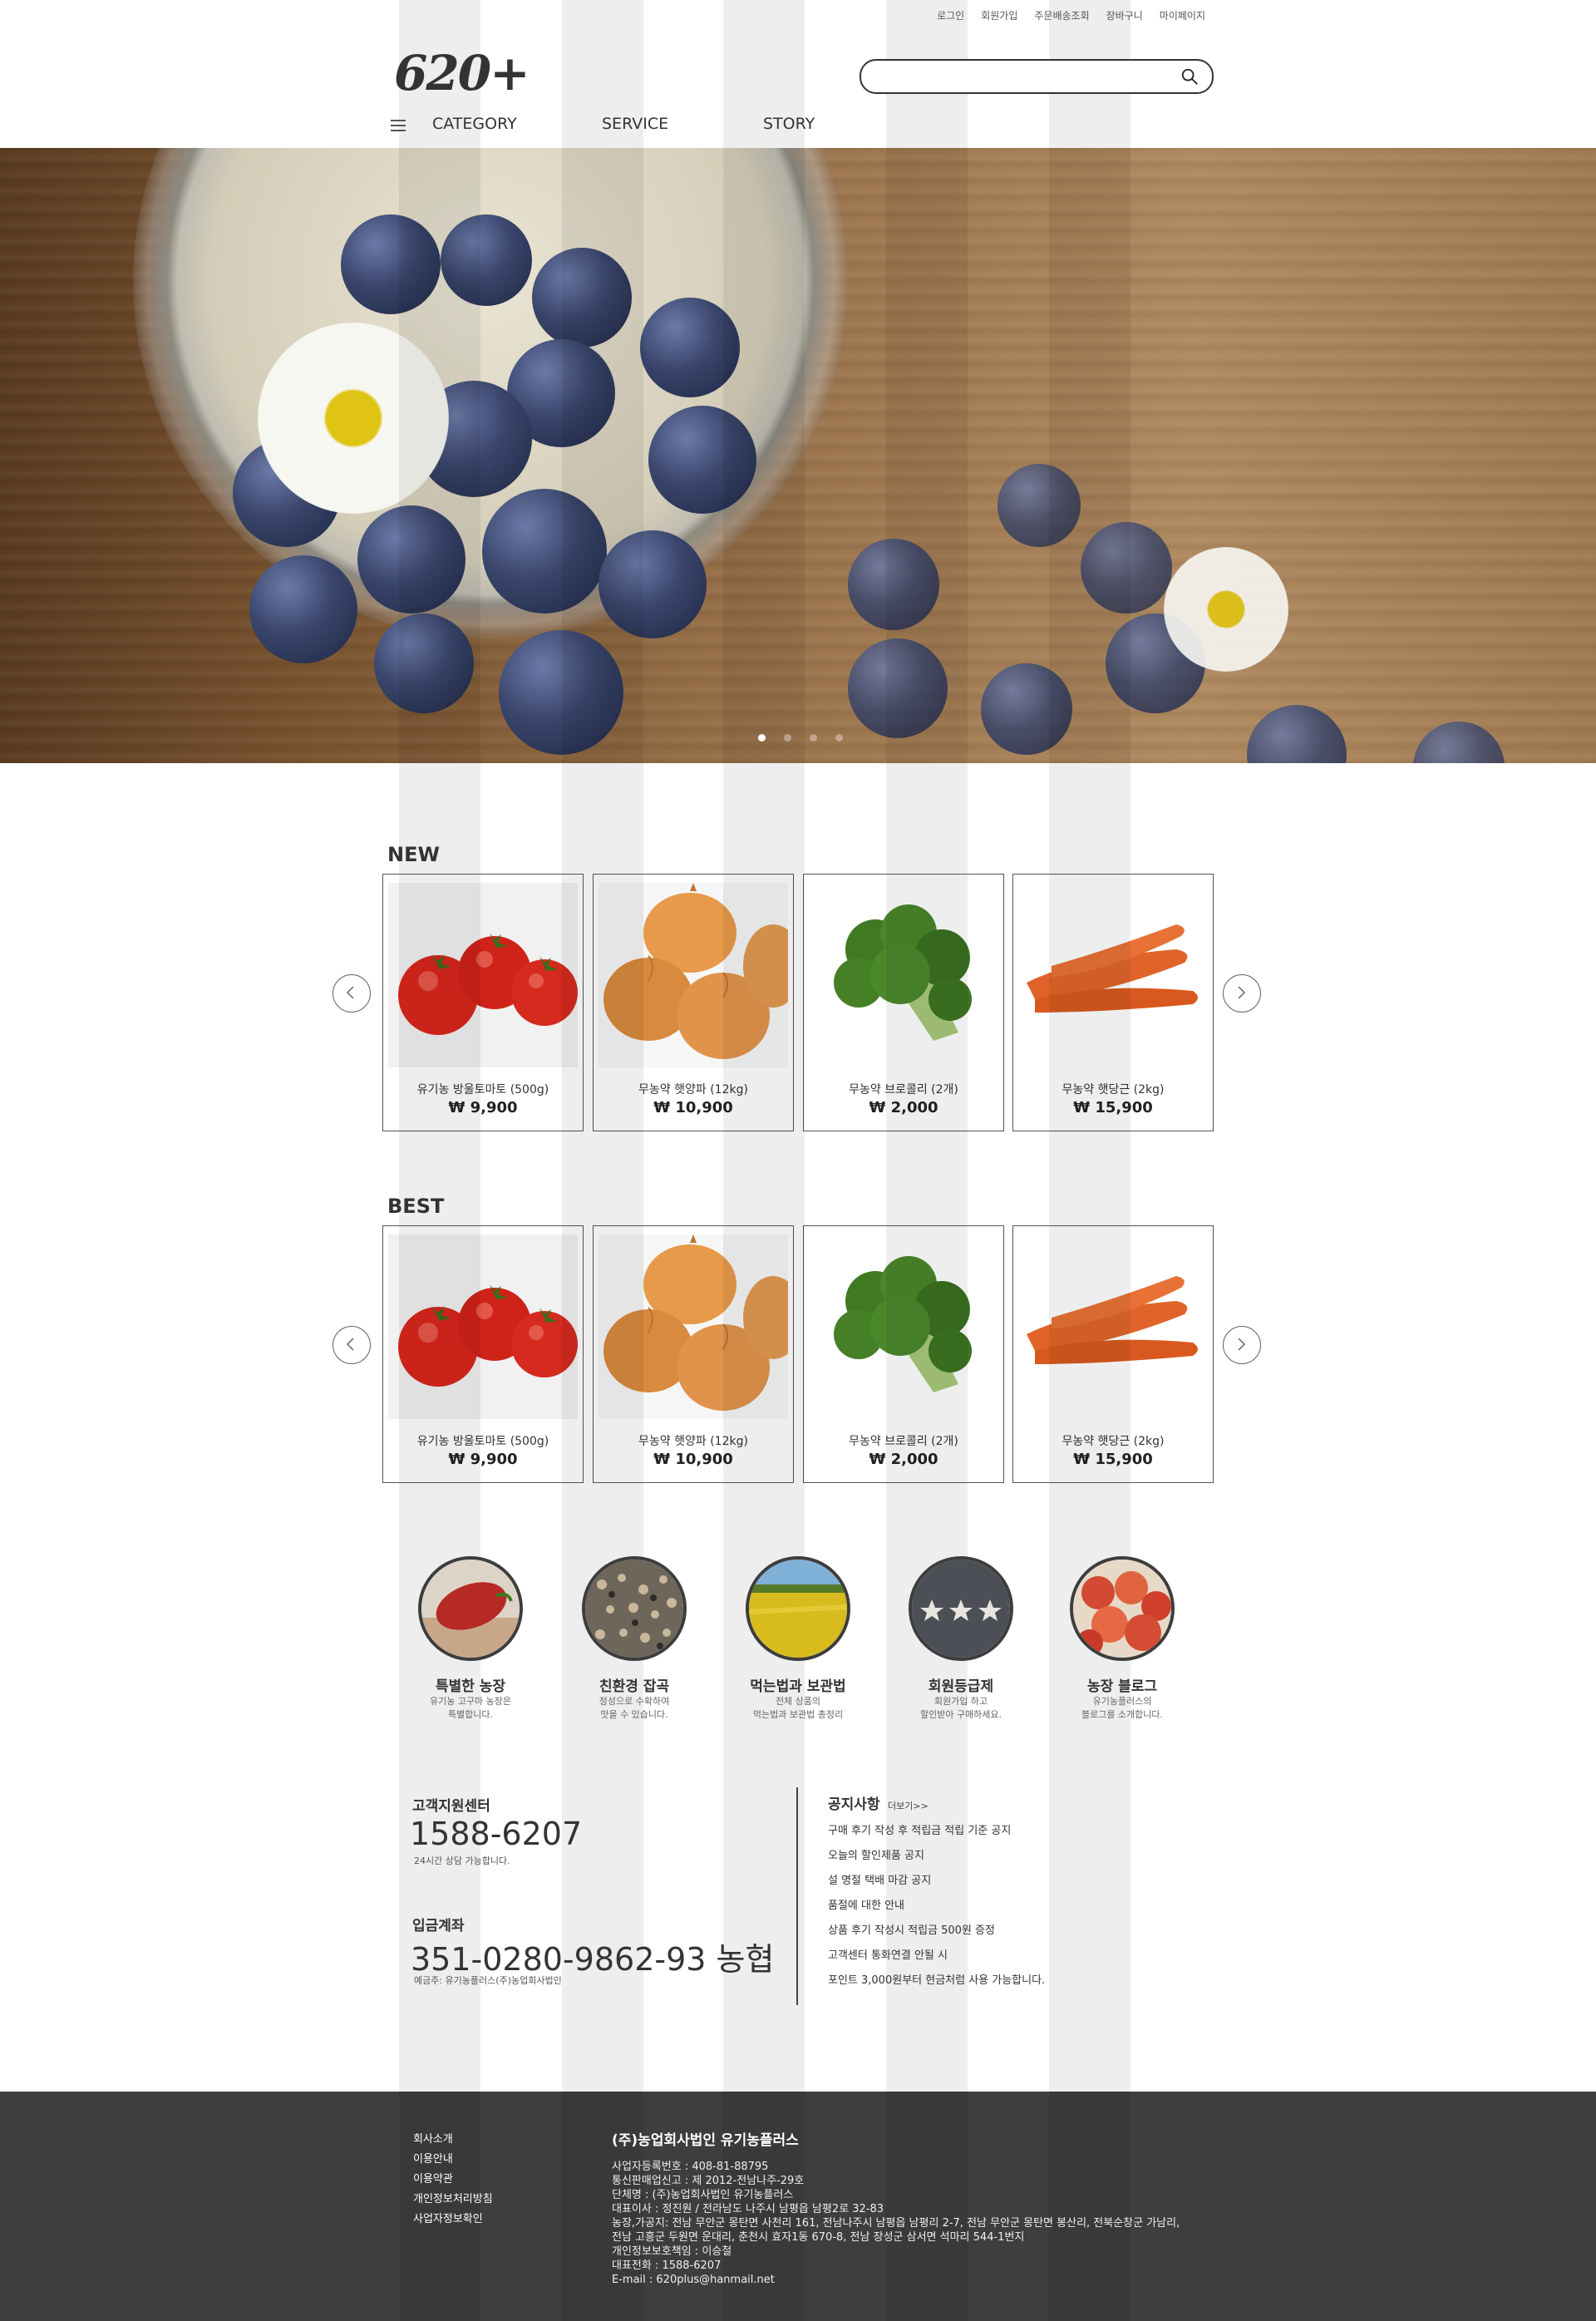 This screenshot has height=2321, width=1596. Describe the element at coordinates (462, 73) in the screenshot. I see `site-logo: 620+` at that location.